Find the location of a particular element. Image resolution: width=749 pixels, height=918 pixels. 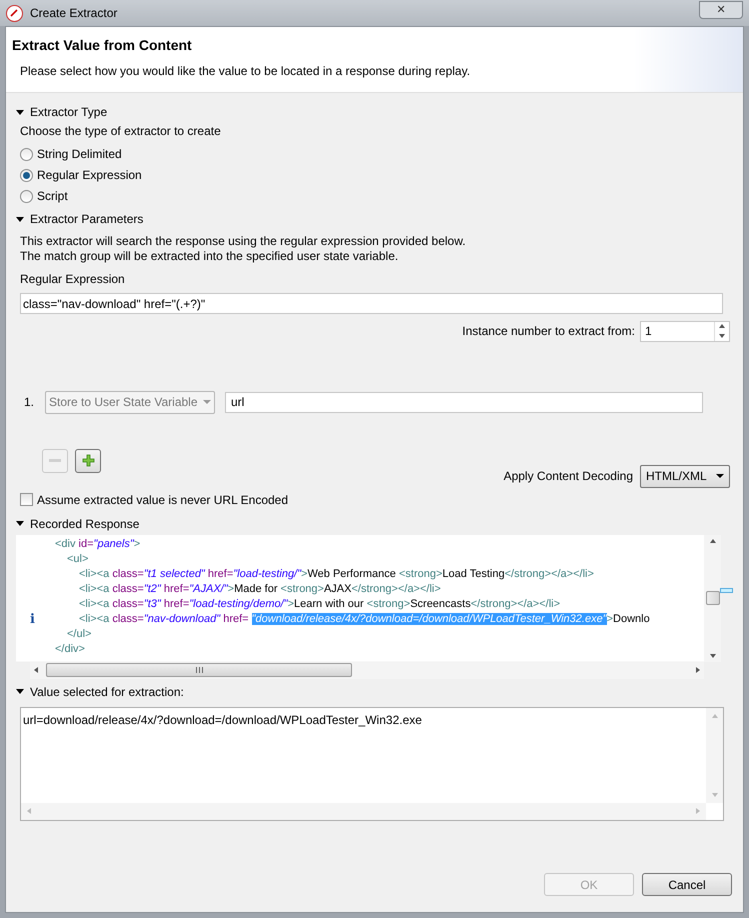

decoding-dropdown: HTML/XML is located at coordinates (685, 476).